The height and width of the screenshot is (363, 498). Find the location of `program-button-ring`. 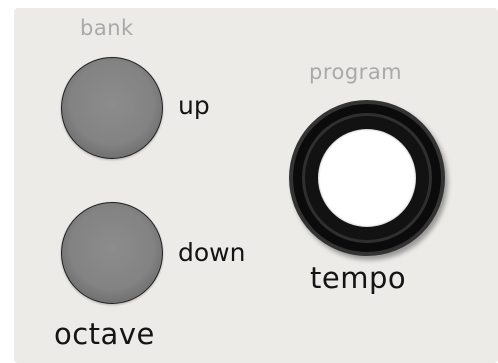

program-button-ring is located at coordinates (367, 178).